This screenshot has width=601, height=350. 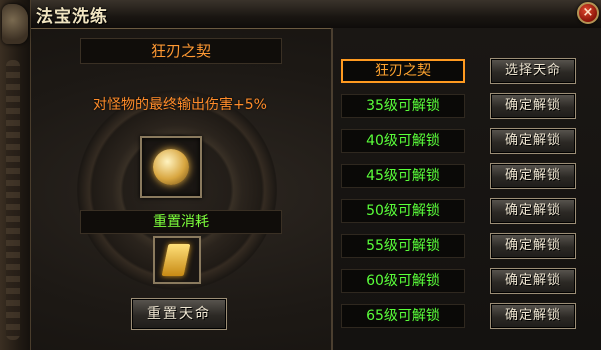 What do you see at coordinates (403, 316) in the screenshot?
I see `destiny-slot-8: 65级可解锁` at bounding box center [403, 316].